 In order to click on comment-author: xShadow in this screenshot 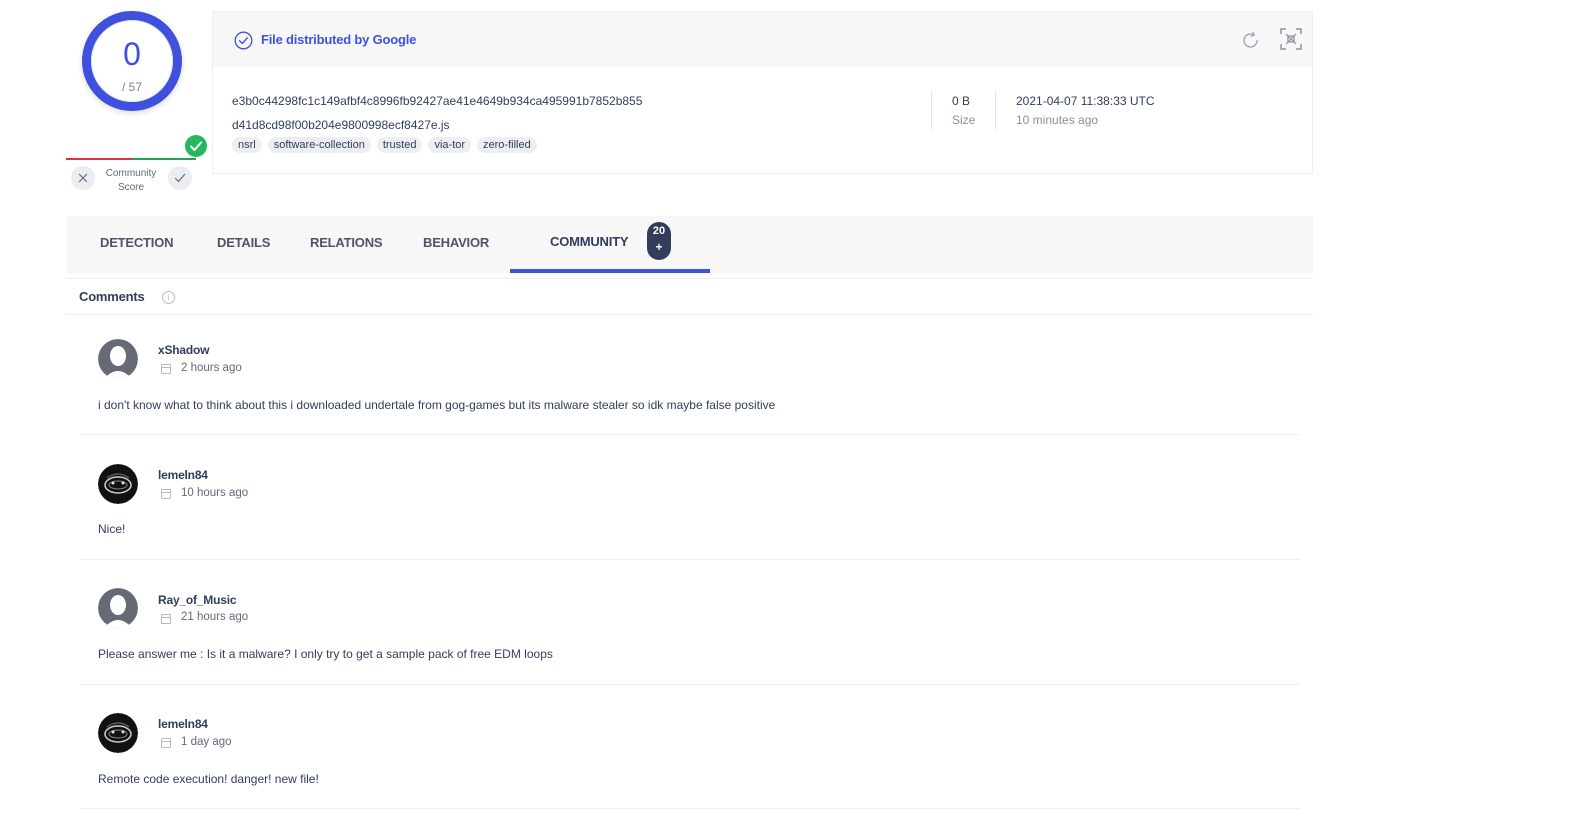, I will do `click(183, 350)`.